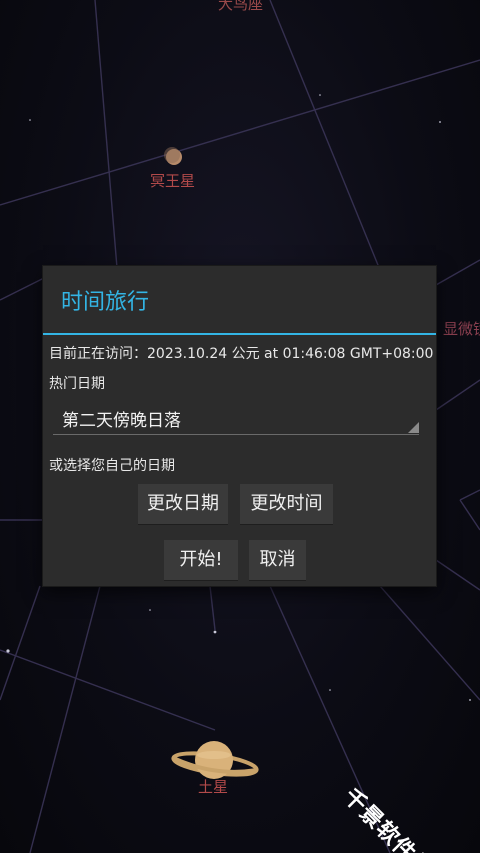 Image resolution: width=480 pixels, height=853 pixels. Describe the element at coordinates (201, 560) in the screenshot. I see `start-button: 开始!` at that location.